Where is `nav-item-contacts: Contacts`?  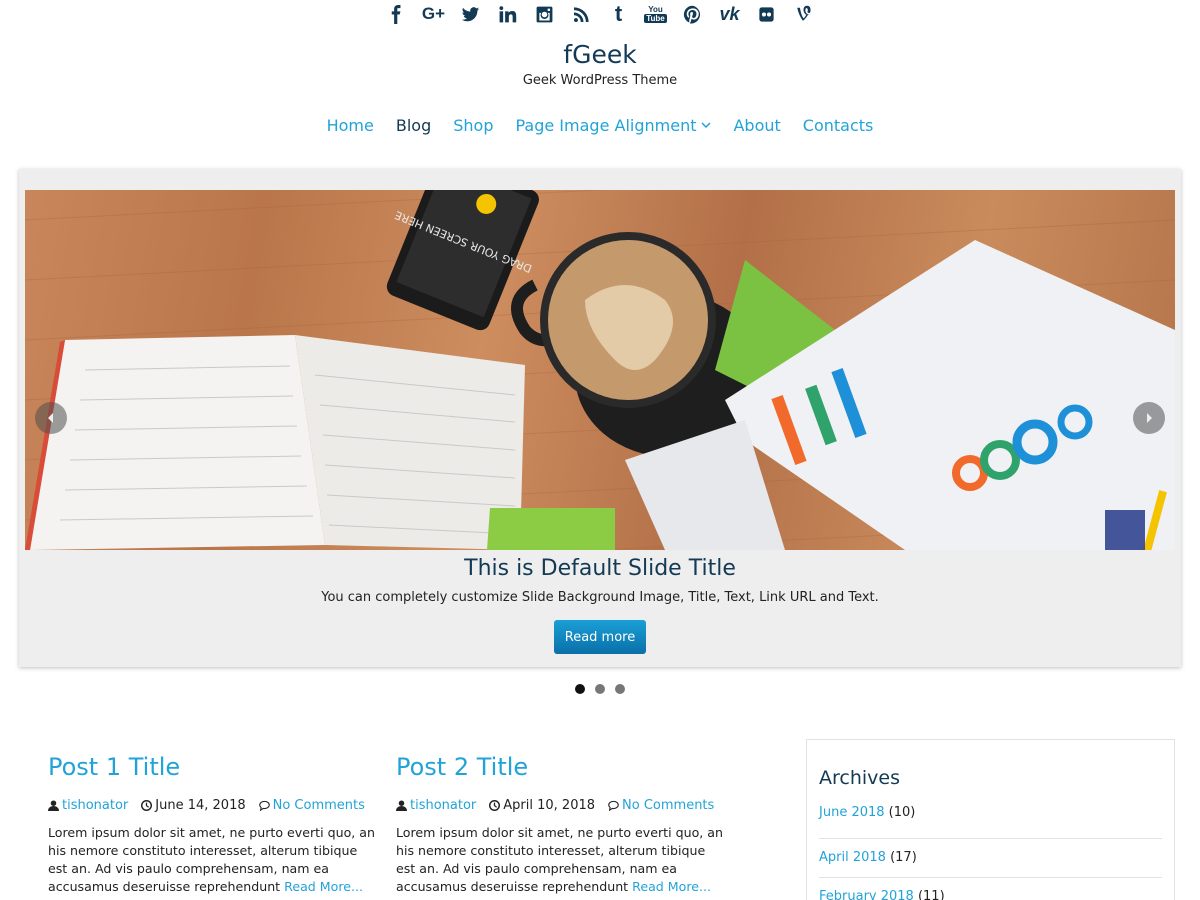 nav-item-contacts: Contacts is located at coordinates (838, 125).